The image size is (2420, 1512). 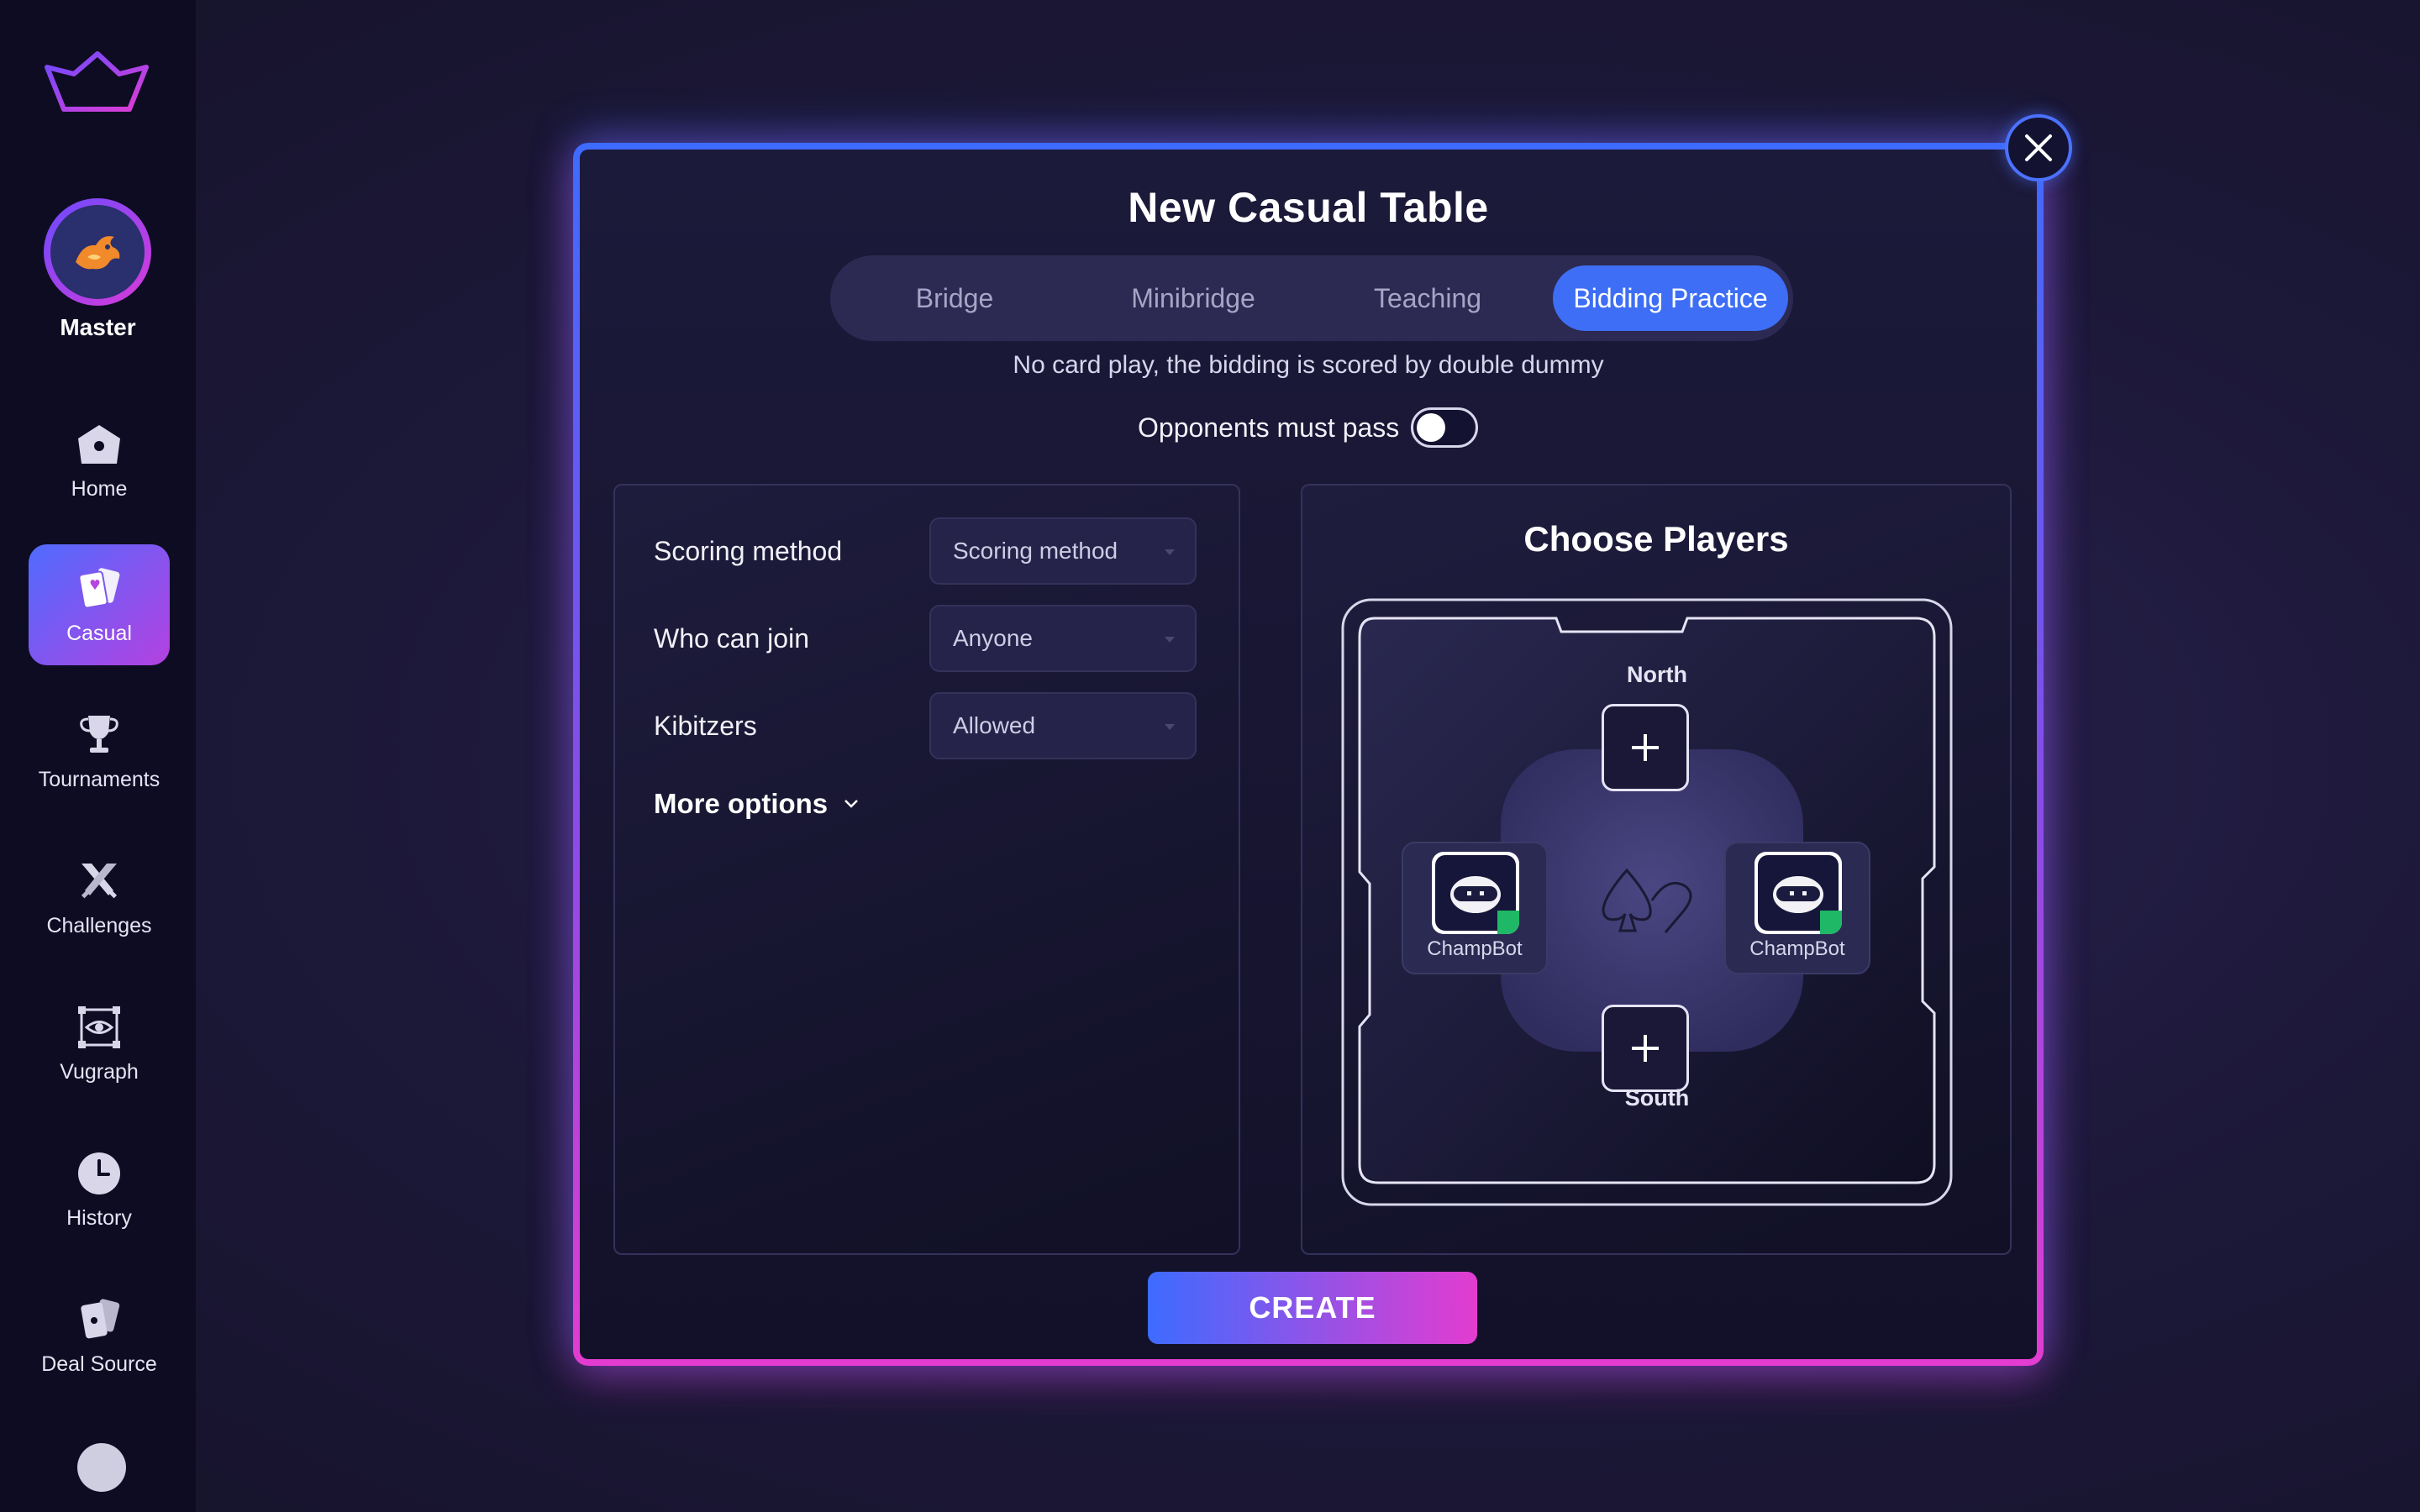 I want to click on west-player-card: ChampBot, so click(x=1475, y=908).